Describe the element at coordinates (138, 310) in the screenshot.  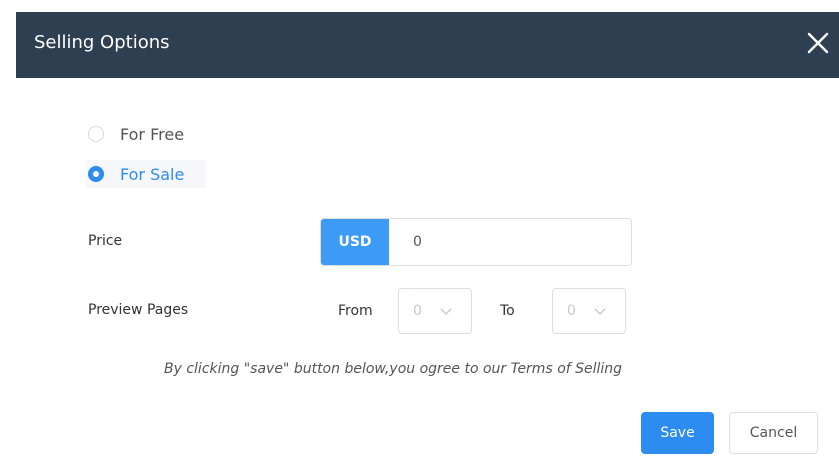
I see `preview-pages-label: Preview Pages` at that location.